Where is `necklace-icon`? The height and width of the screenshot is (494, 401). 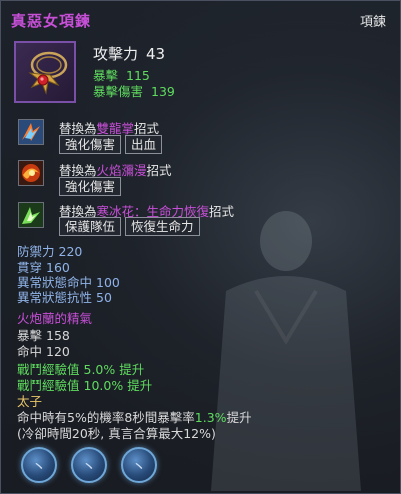 necklace-icon is located at coordinates (45, 72).